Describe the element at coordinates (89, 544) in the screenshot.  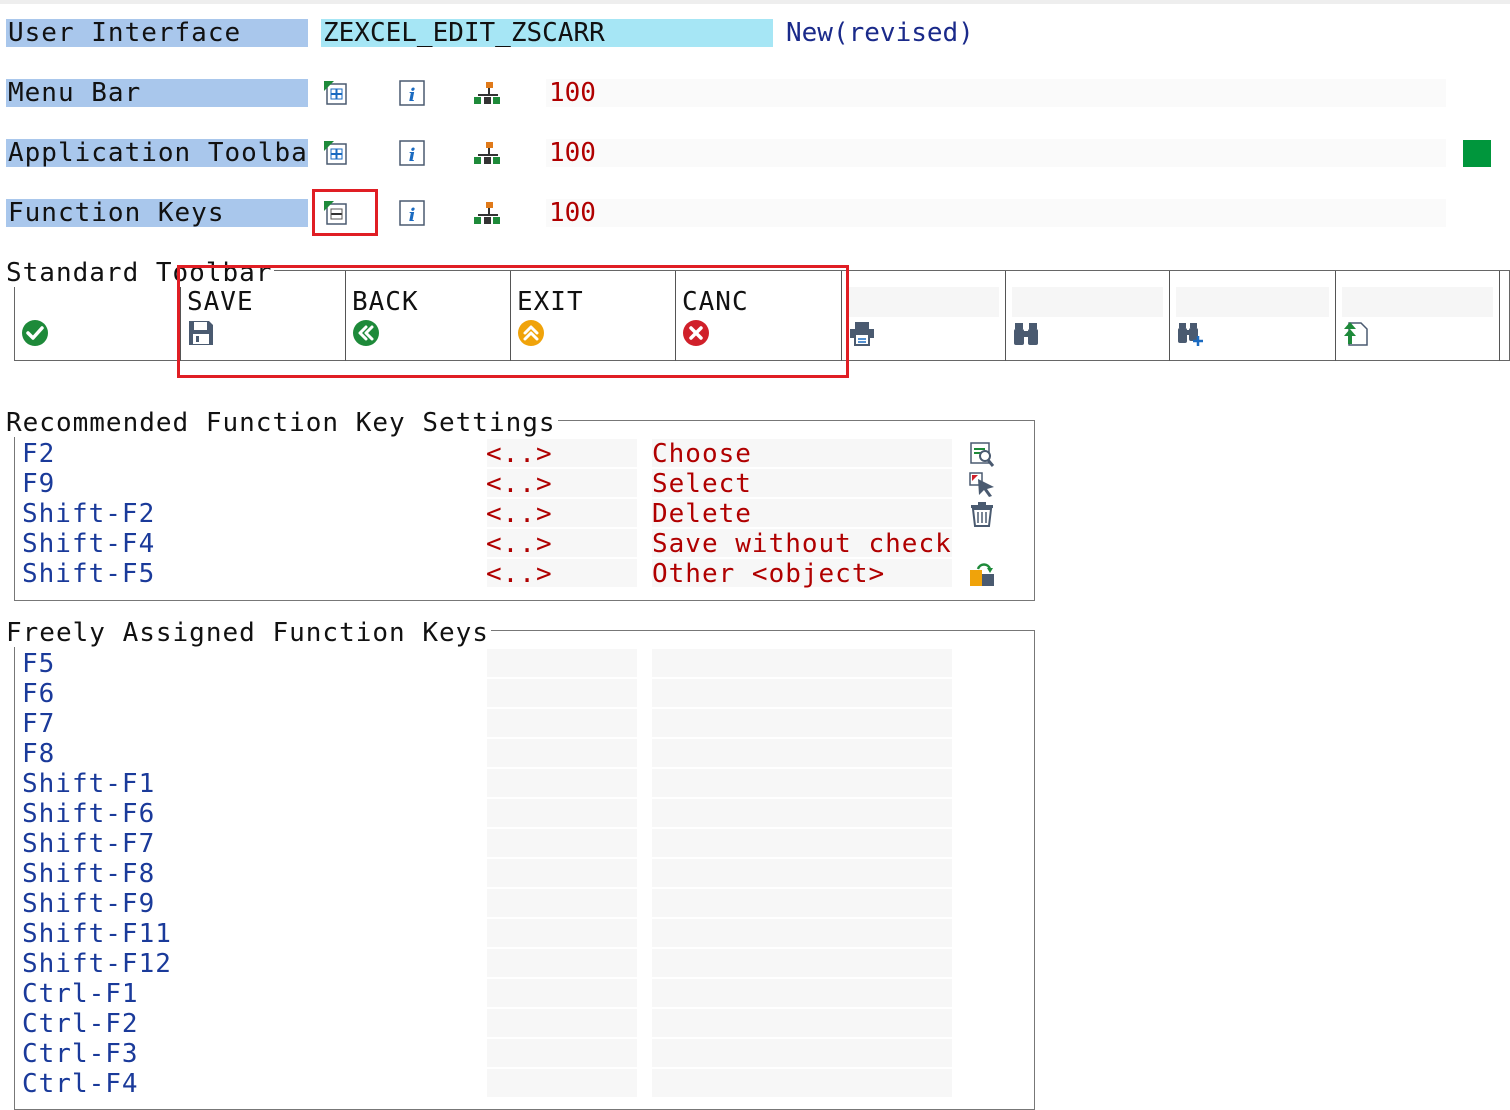
I see `key-label: Shift-F4` at that location.